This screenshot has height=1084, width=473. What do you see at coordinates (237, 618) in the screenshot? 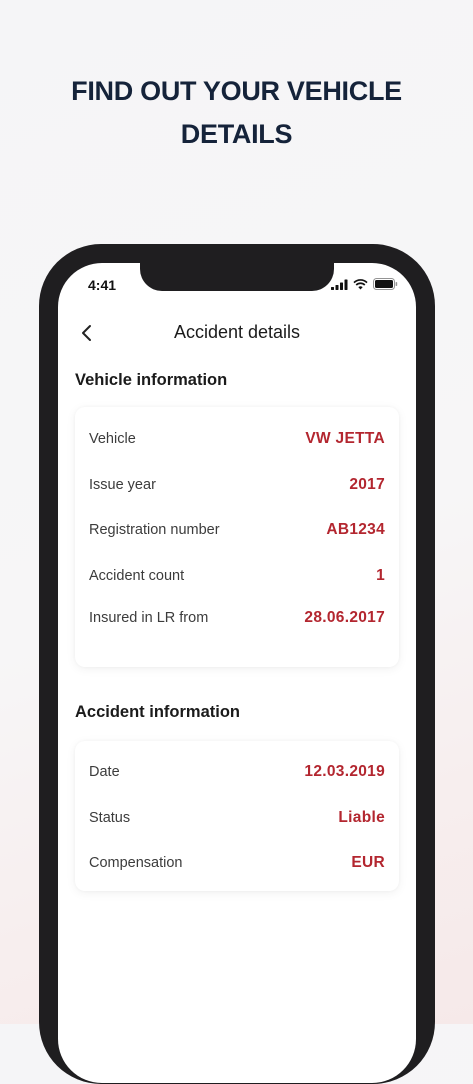
I see `insured-from-row: Insured in LR from 28.06.2017` at bounding box center [237, 618].